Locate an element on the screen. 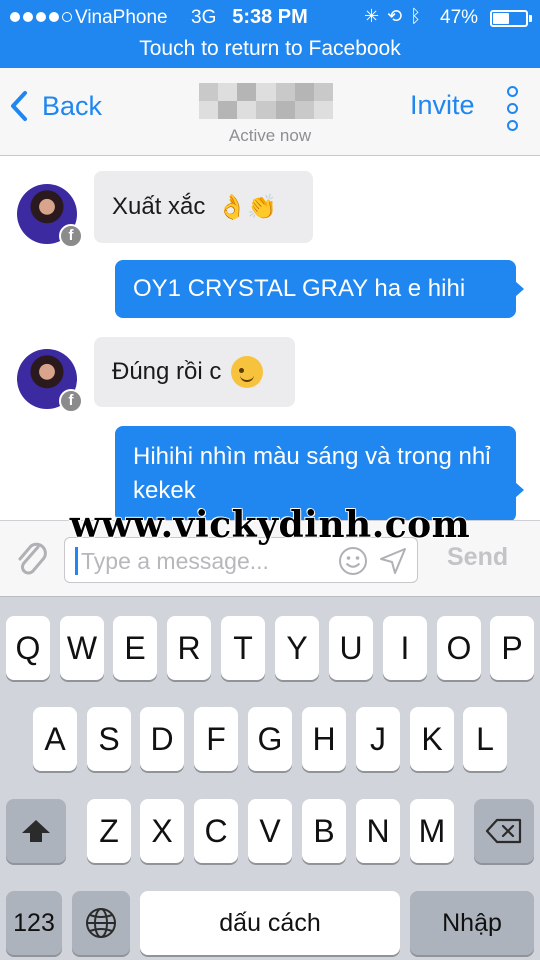  status-bar: VinaPhone 3G 5:38 PM ✳ ⟲ ᛒ 47% is located at coordinates (270, 17).